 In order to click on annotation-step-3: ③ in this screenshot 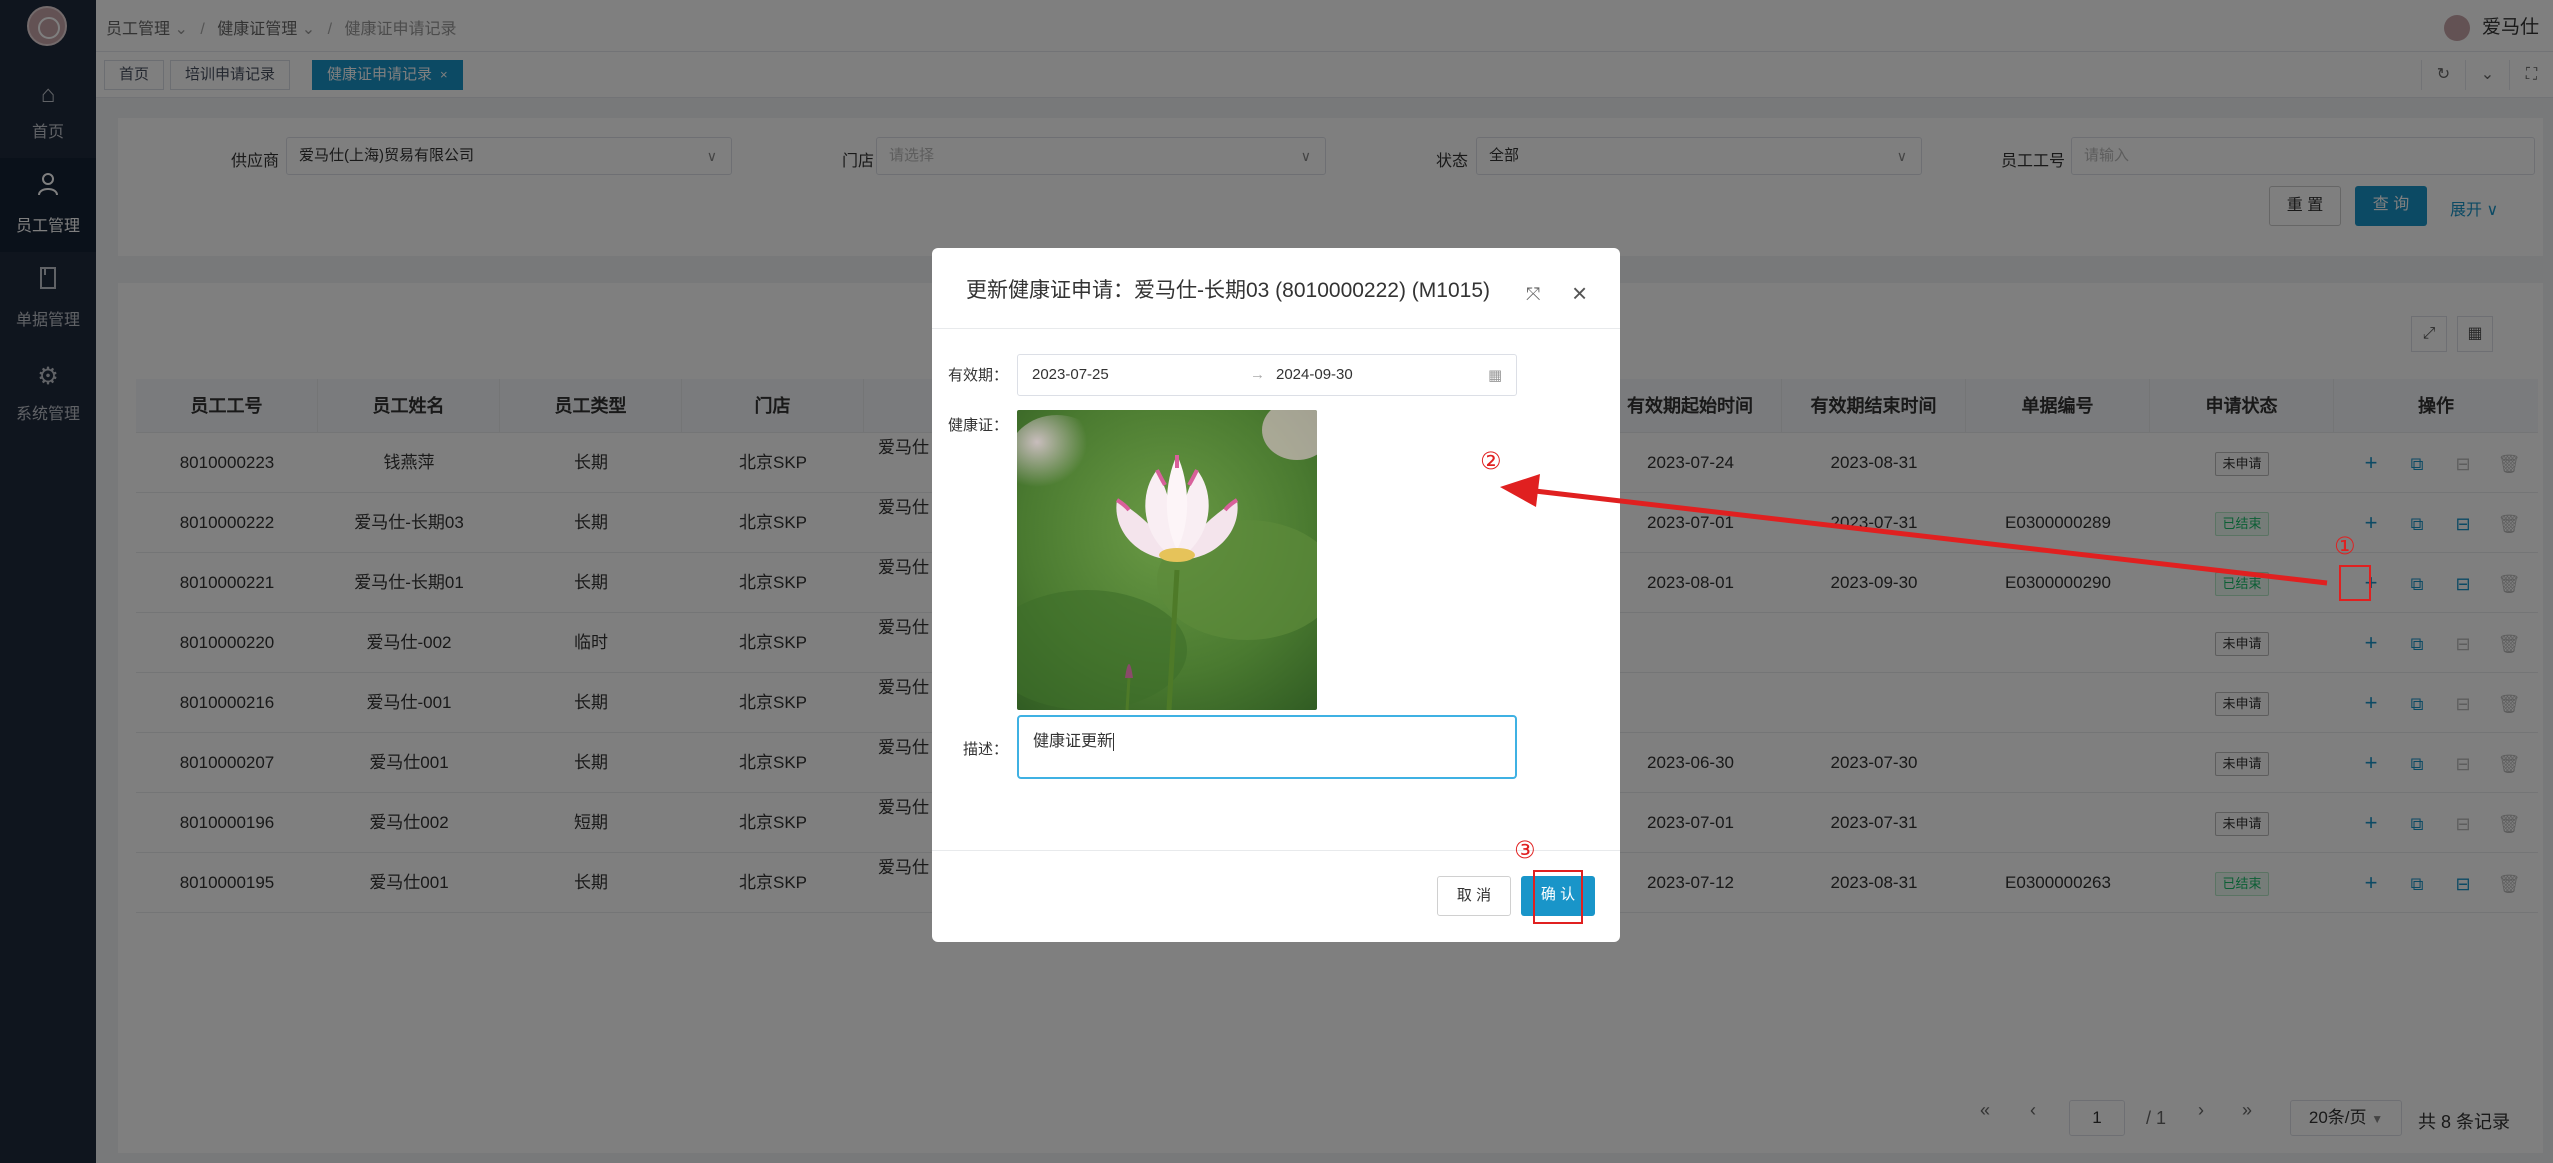, I will do `click(1525, 850)`.